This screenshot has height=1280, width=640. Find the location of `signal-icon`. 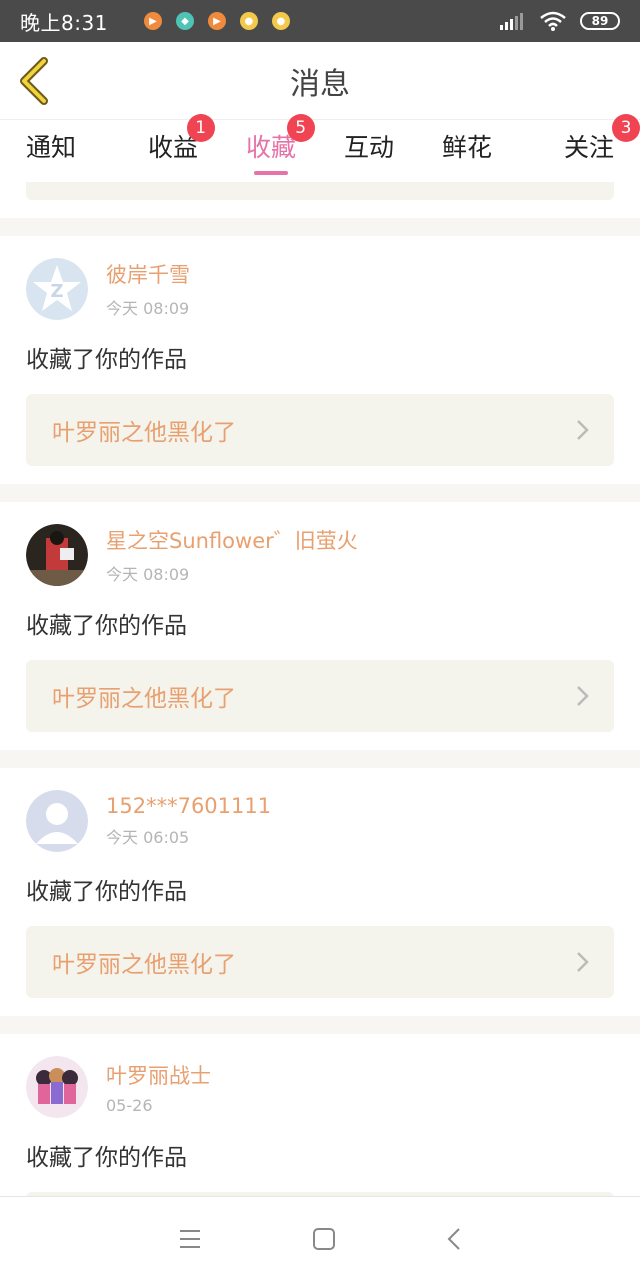

signal-icon is located at coordinates (511, 21).